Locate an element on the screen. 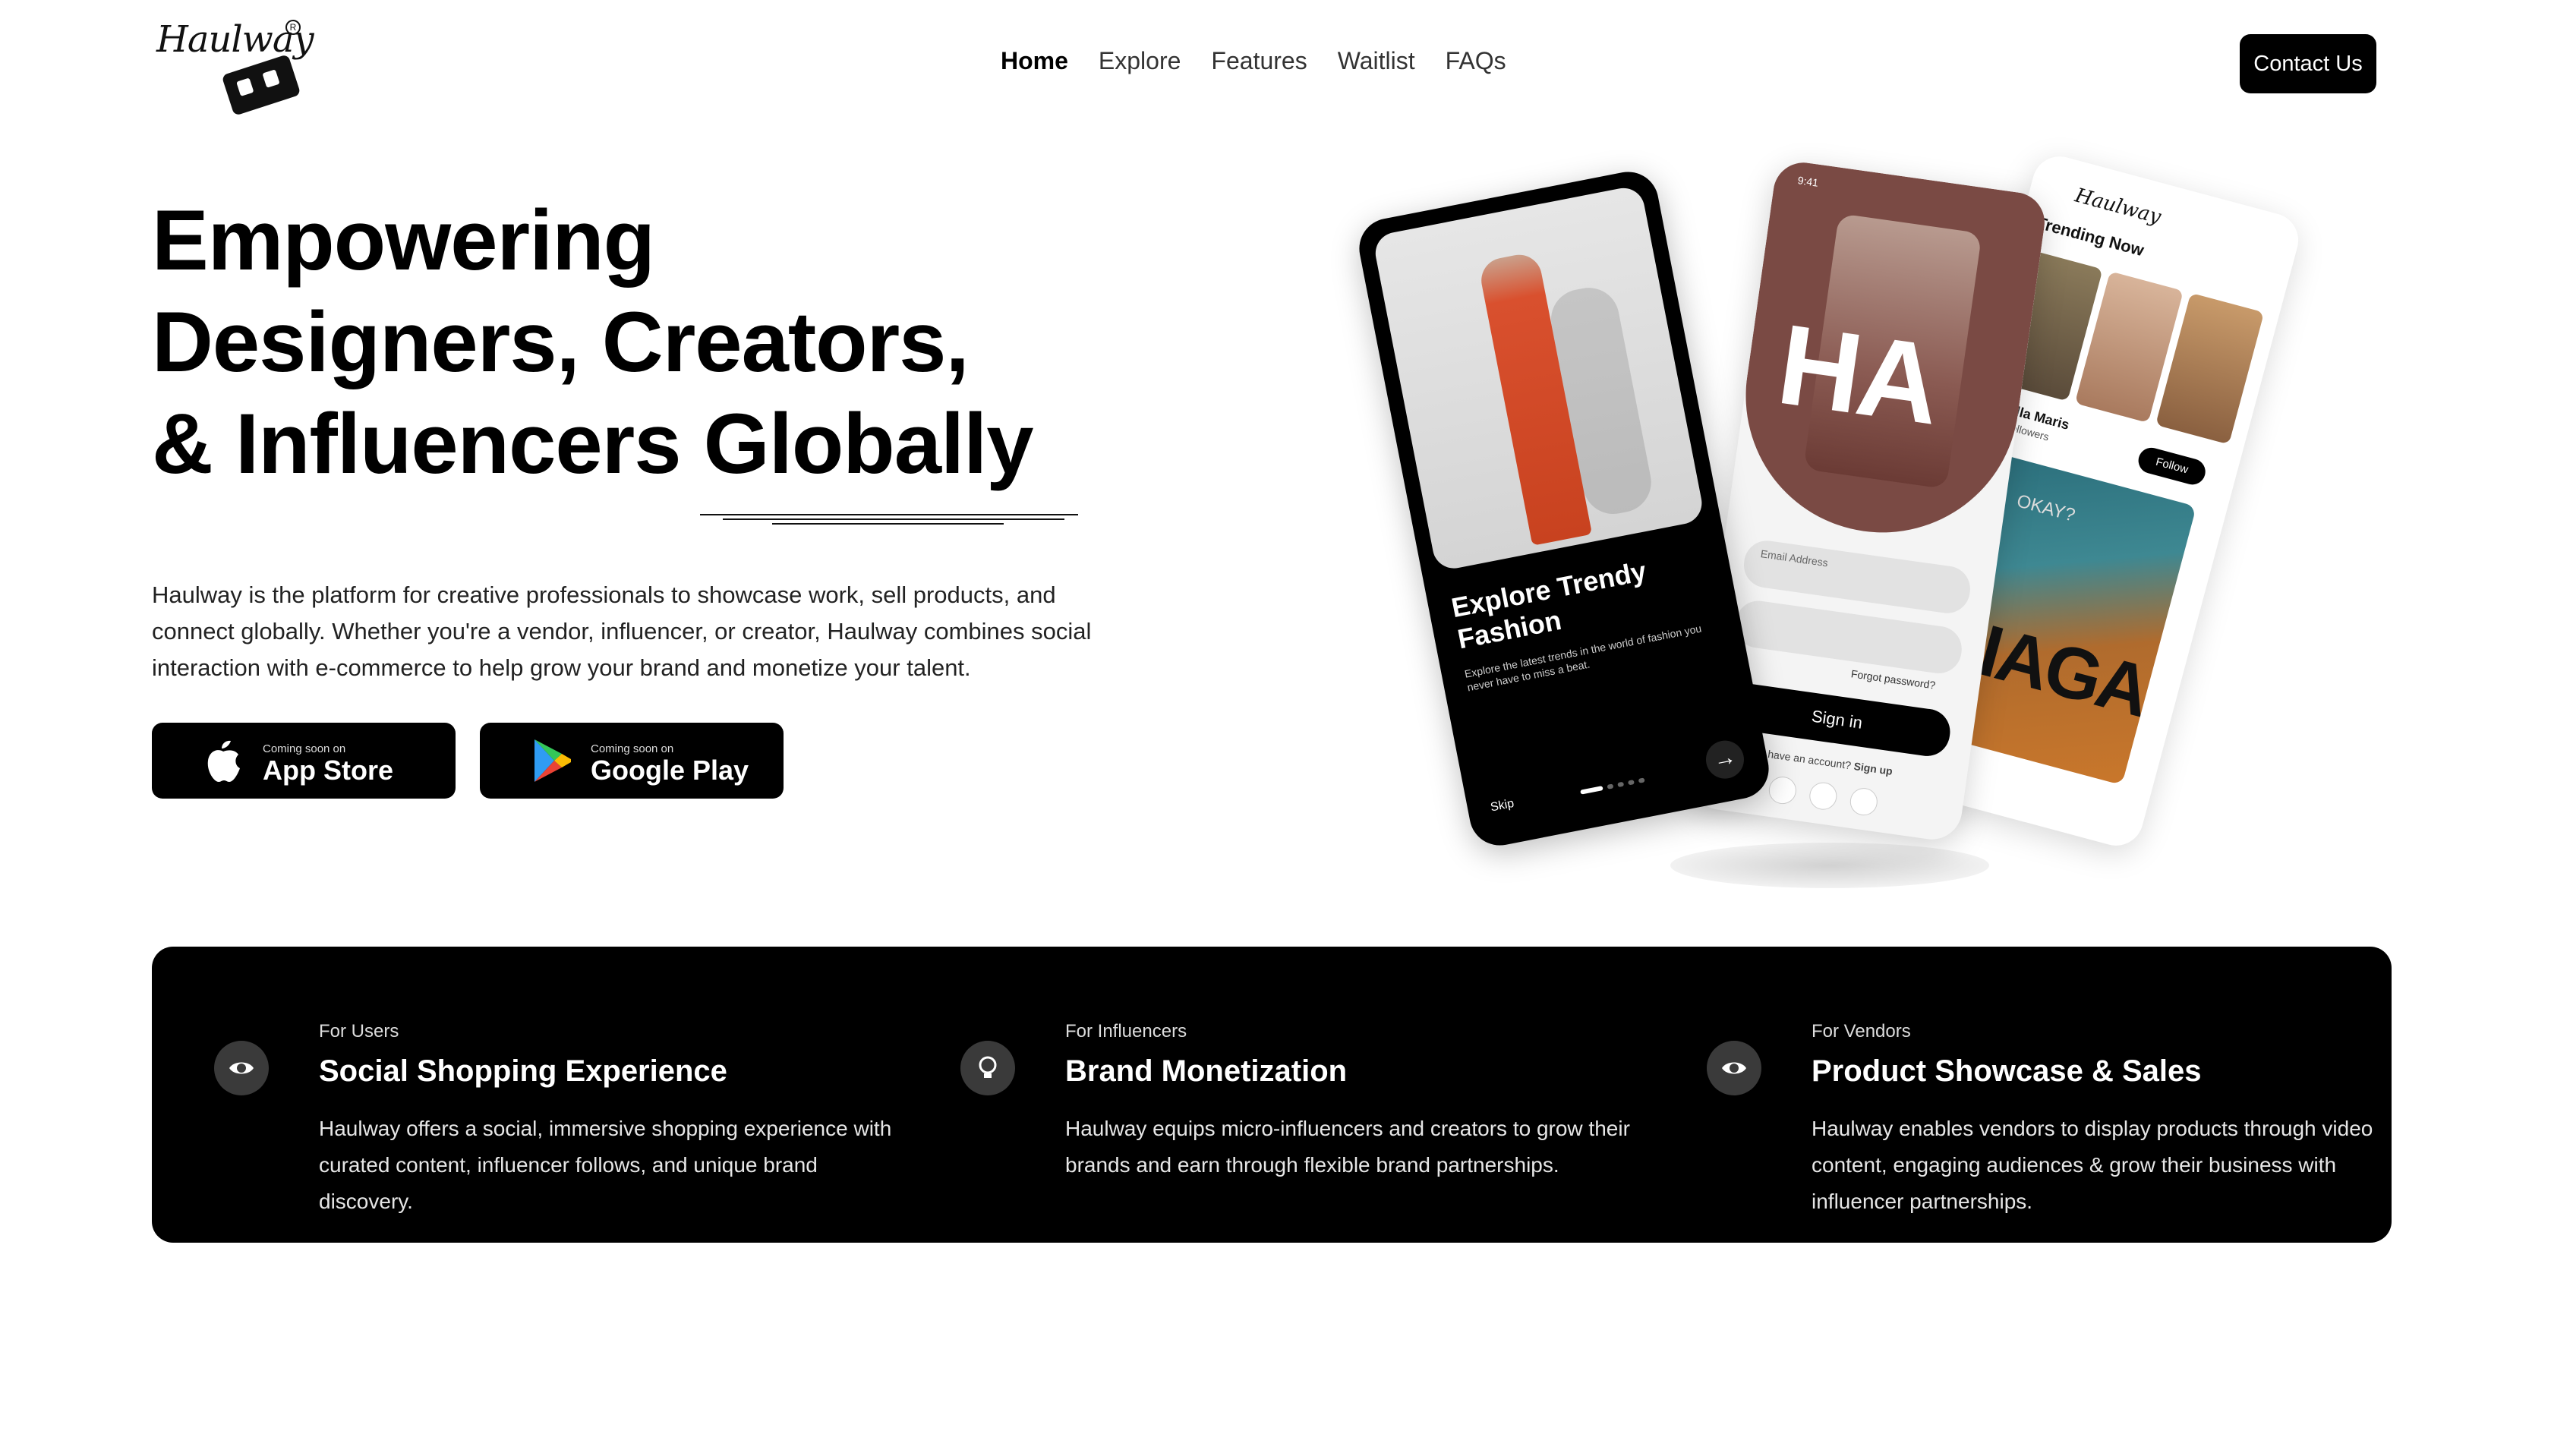 The height and width of the screenshot is (1456, 2551). nav-faqs: FAQs is located at coordinates (1476, 61).